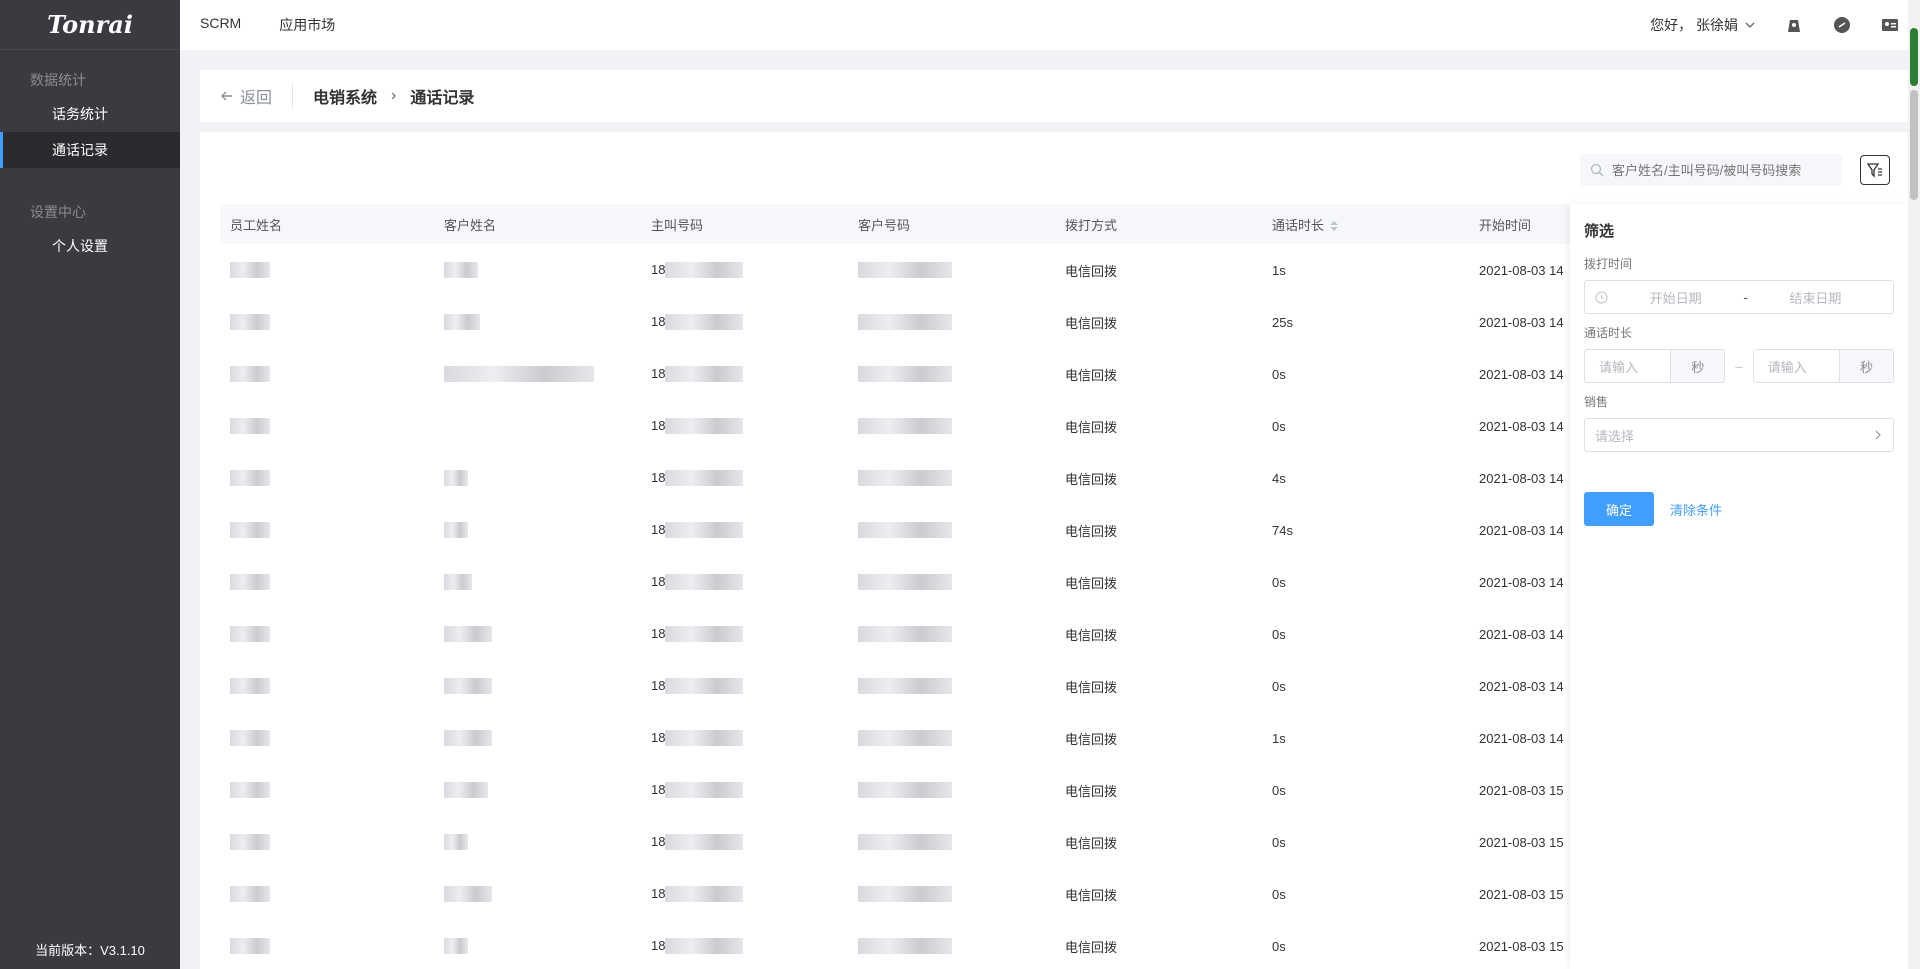  I want to click on back-label: 返回, so click(256, 98).